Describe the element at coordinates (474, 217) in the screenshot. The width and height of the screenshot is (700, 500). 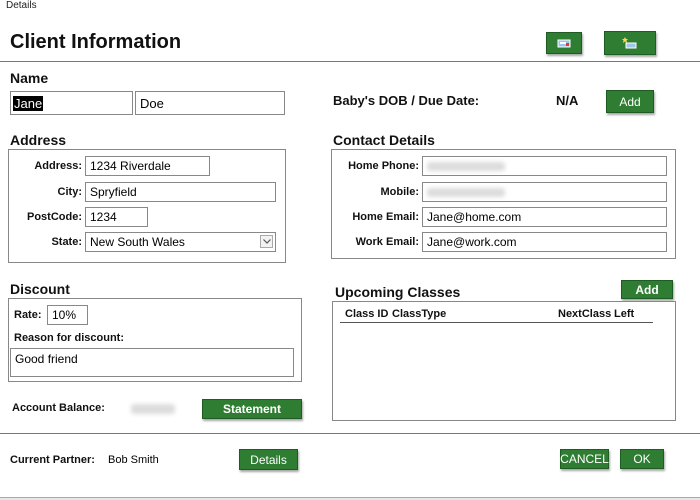
I see `home-email-value: Jane@home.com` at that location.